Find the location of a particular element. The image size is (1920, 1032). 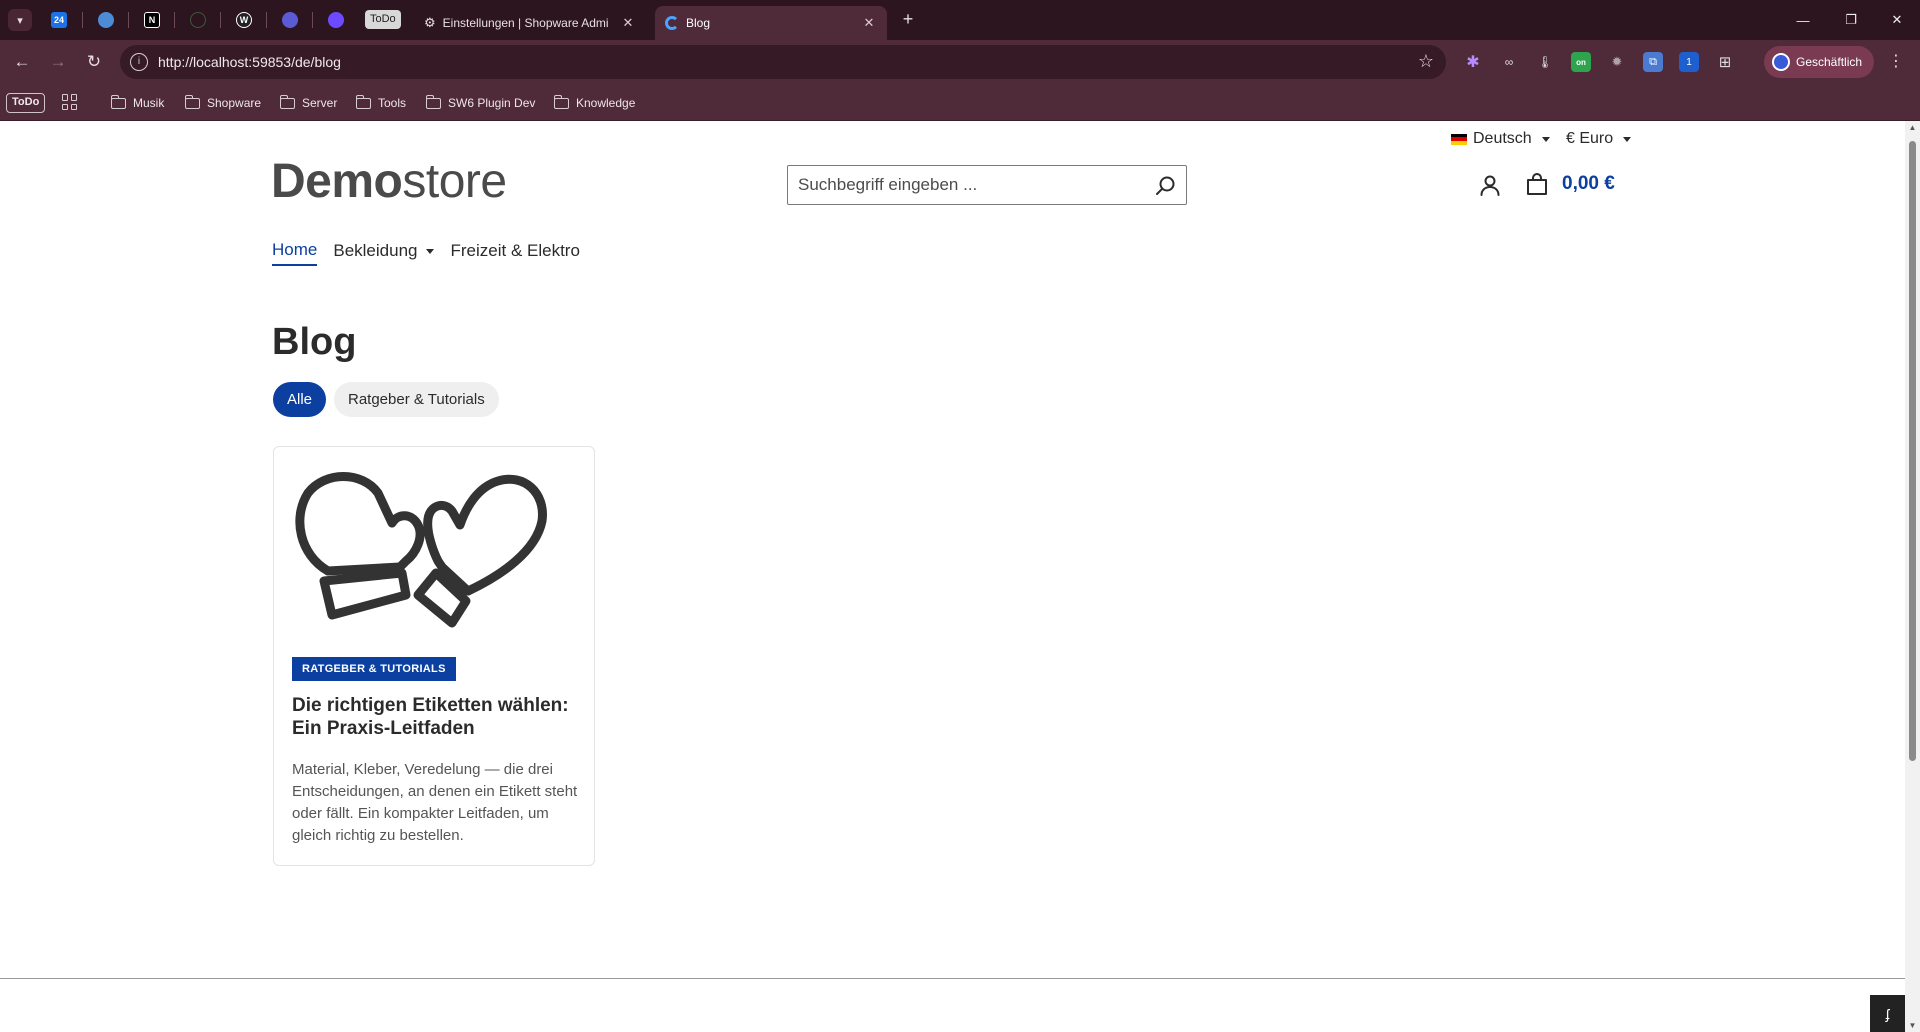

nav-item-freizeit-elektro: Freizeit & Elektro is located at coordinates (514, 253).